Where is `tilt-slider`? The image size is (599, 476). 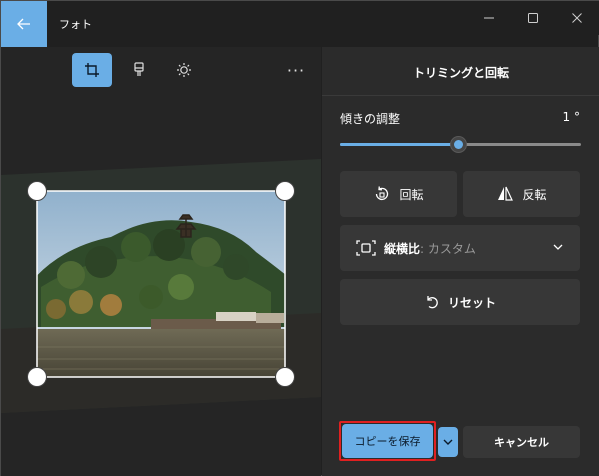 tilt-slider is located at coordinates (460, 144).